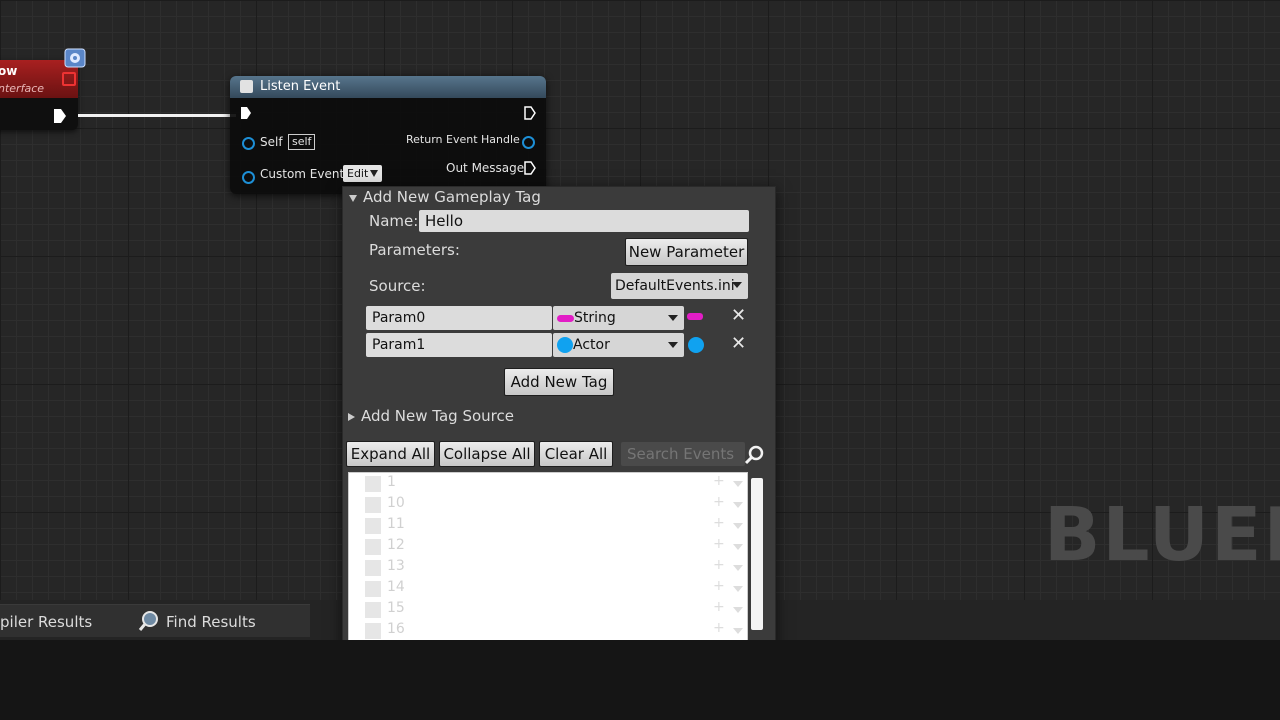 Image resolution: width=1280 pixels, height=720 pixels. I want to click on list-item: 15 +, so click(548, 609).